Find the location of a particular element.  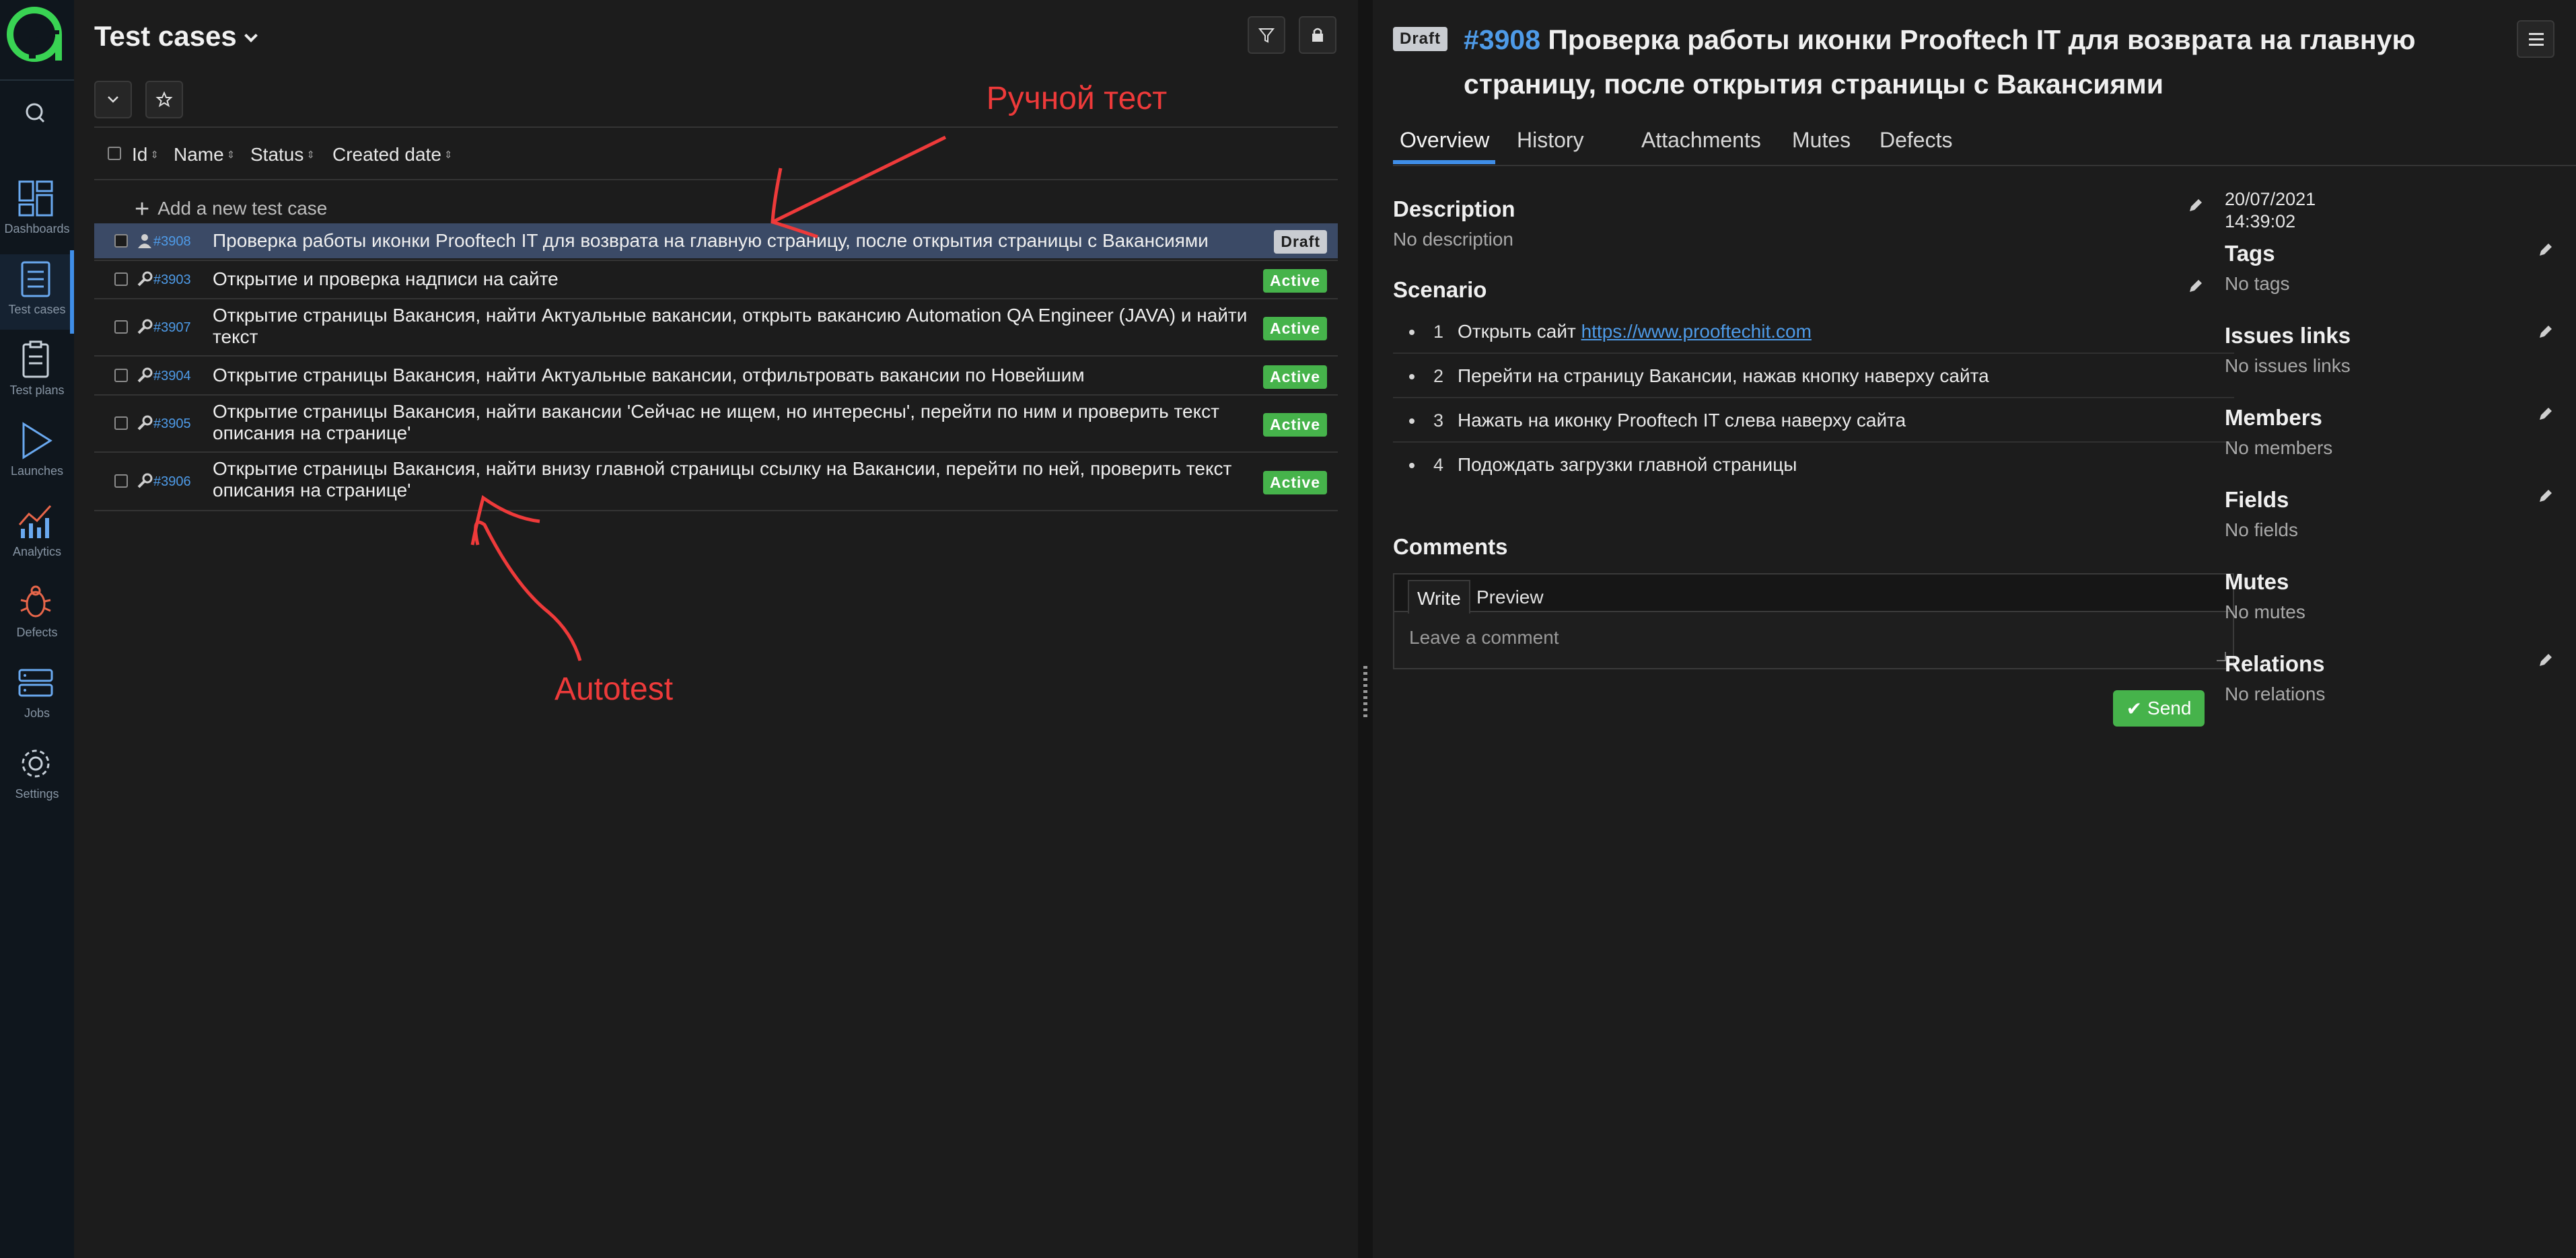

step-number: 2 is located at coordinates (1439, 376).